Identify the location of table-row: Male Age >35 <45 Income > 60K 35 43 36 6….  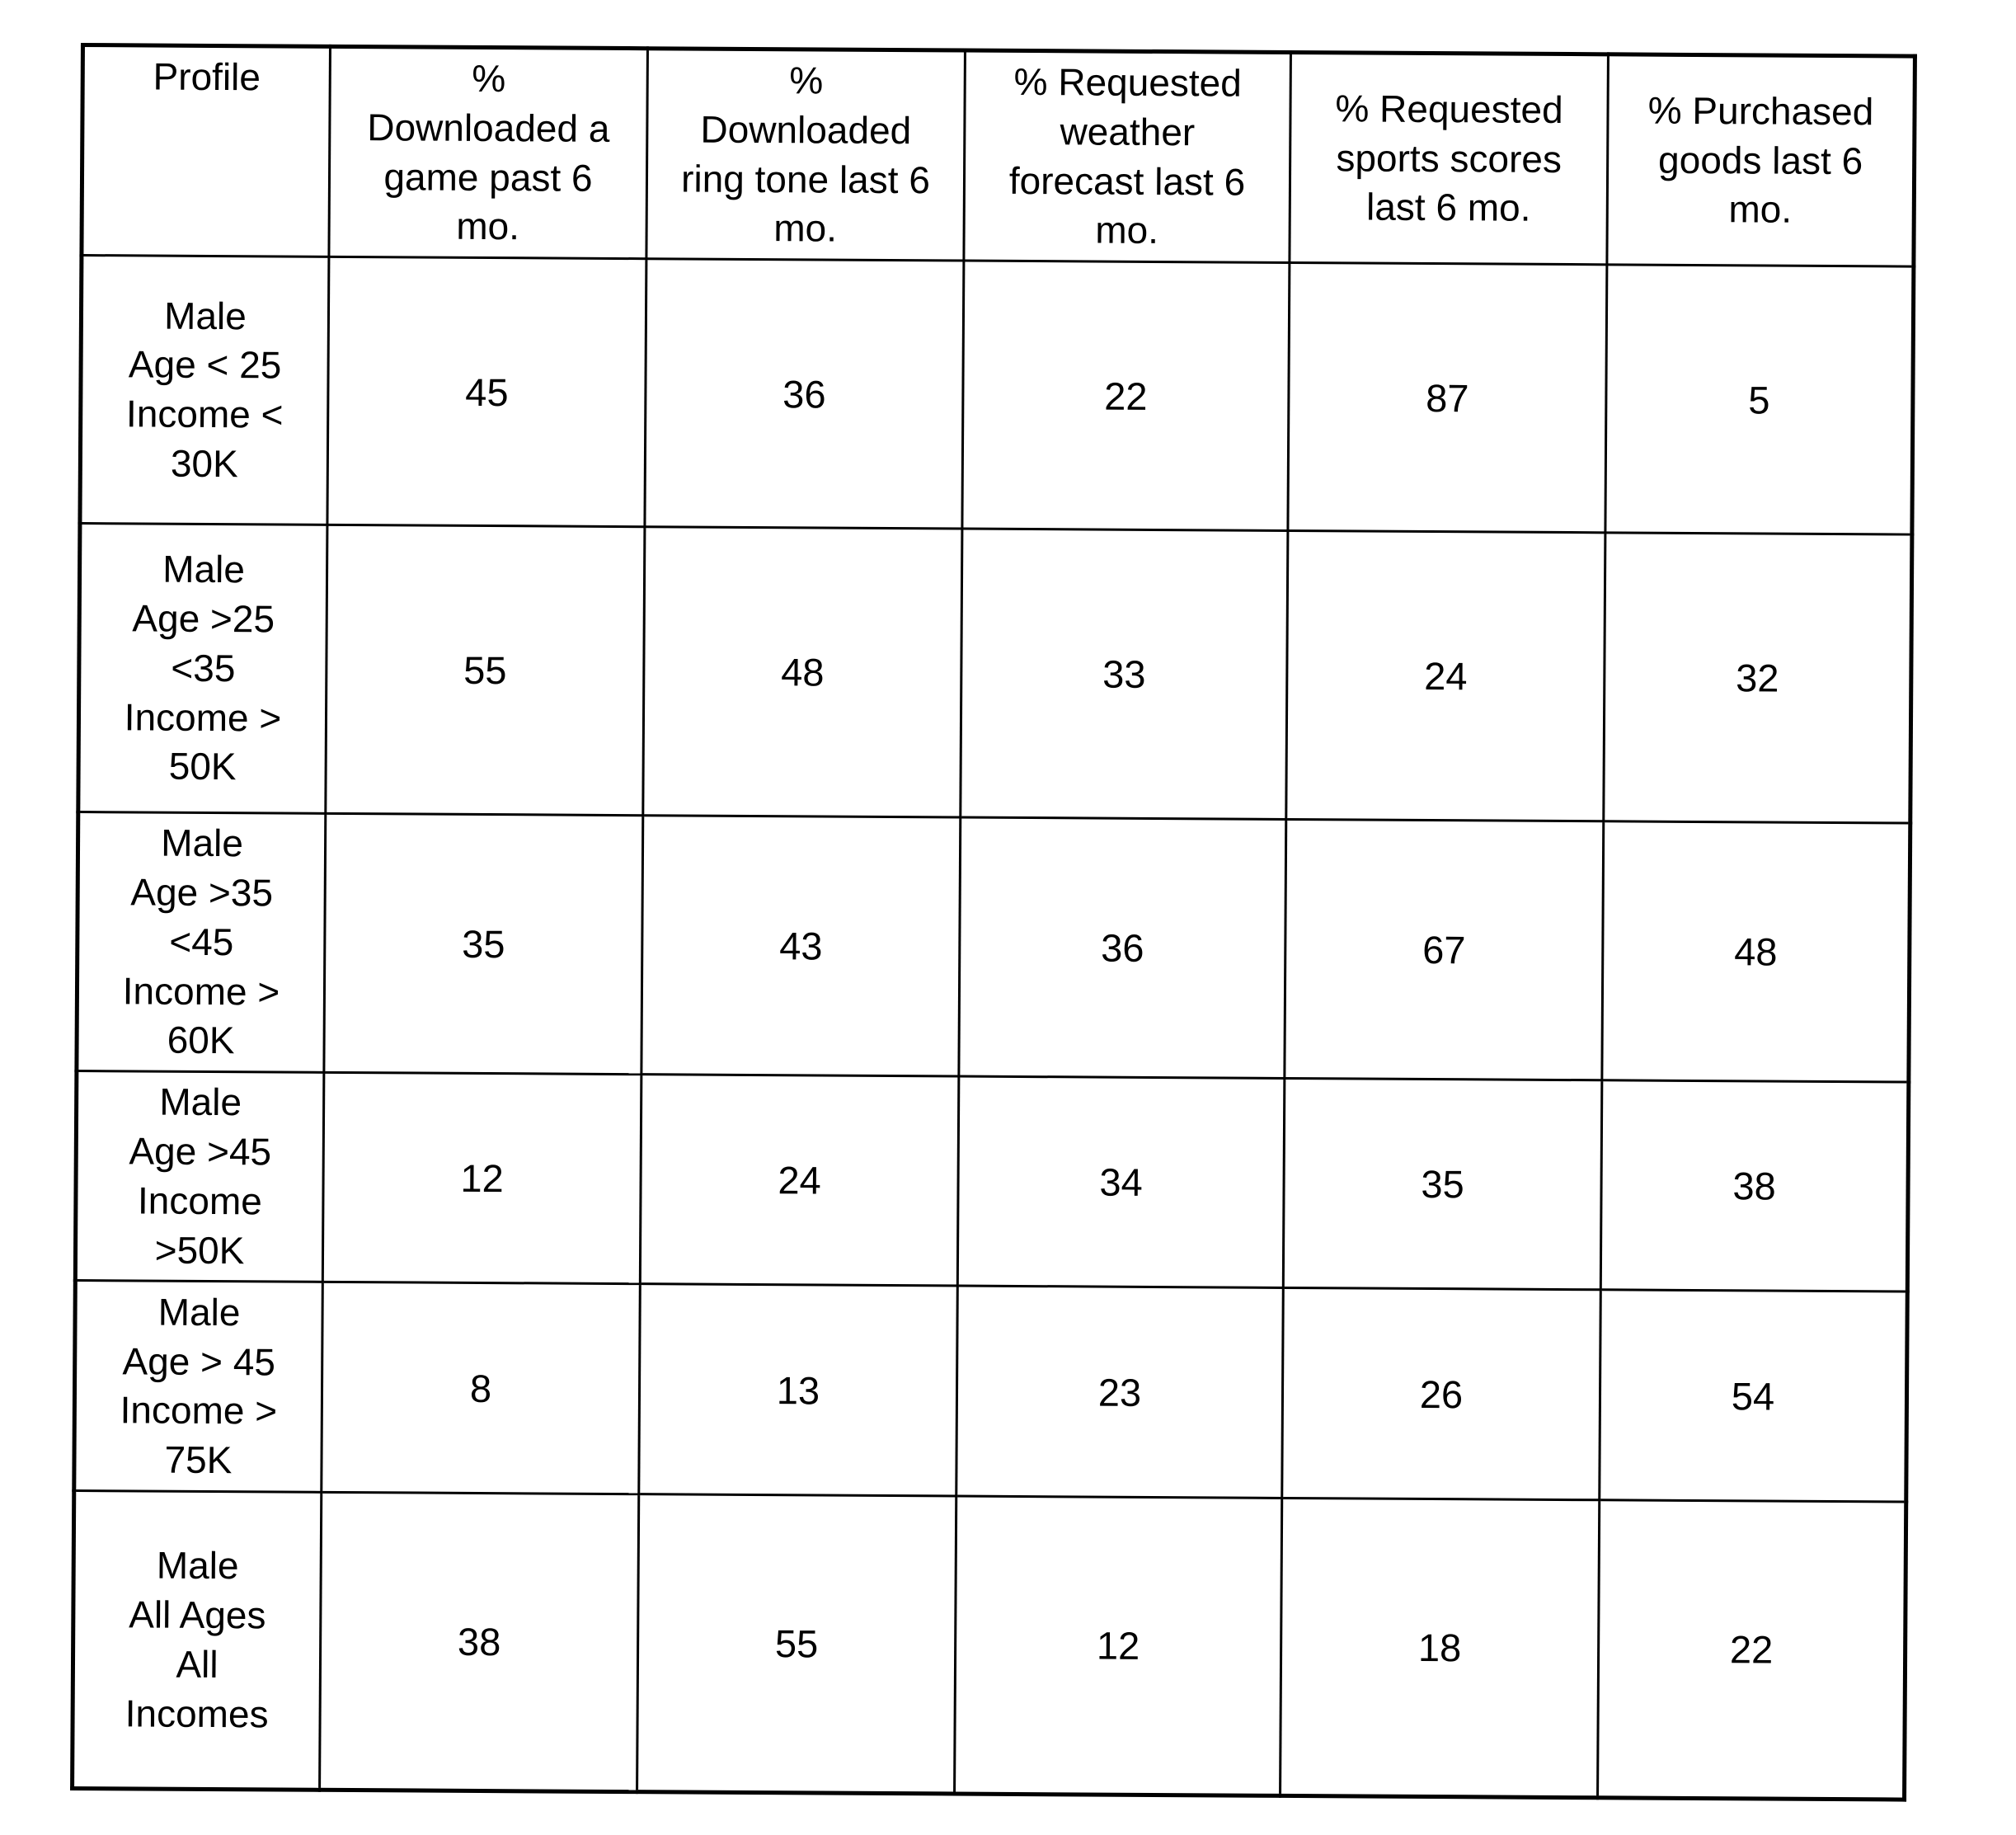
(993, 947).